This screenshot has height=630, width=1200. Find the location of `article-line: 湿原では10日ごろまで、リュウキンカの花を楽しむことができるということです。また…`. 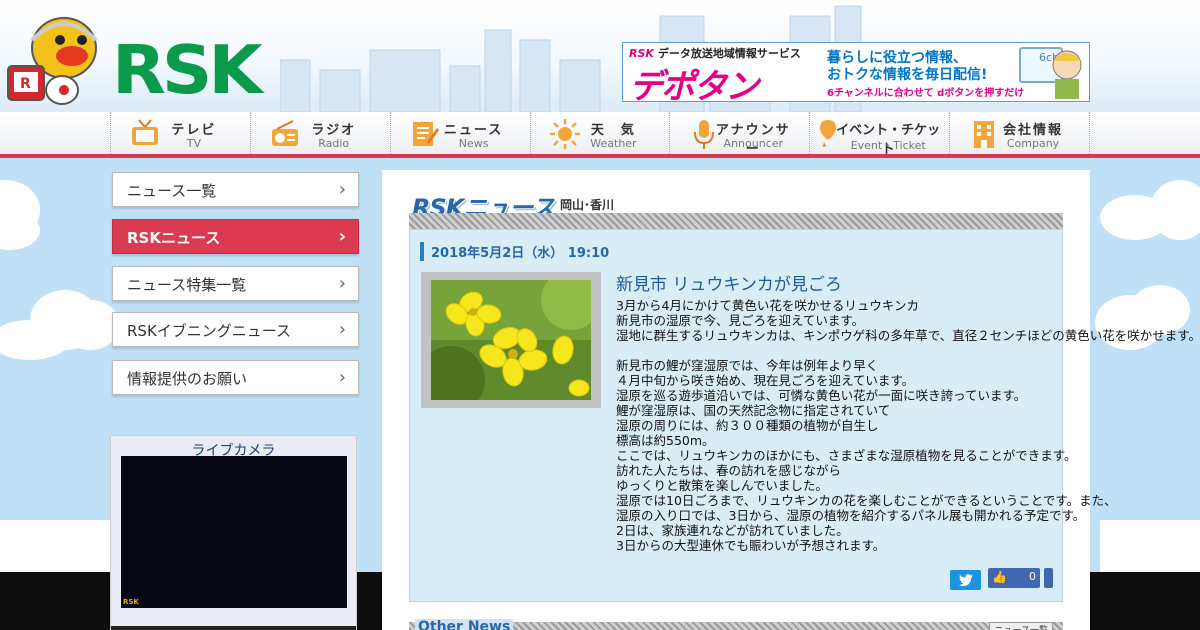

article-line: 湿原では10日ごろまで、リュウキンカの花を楽しむことができるということです。また… is located at coordinates (866, 500).